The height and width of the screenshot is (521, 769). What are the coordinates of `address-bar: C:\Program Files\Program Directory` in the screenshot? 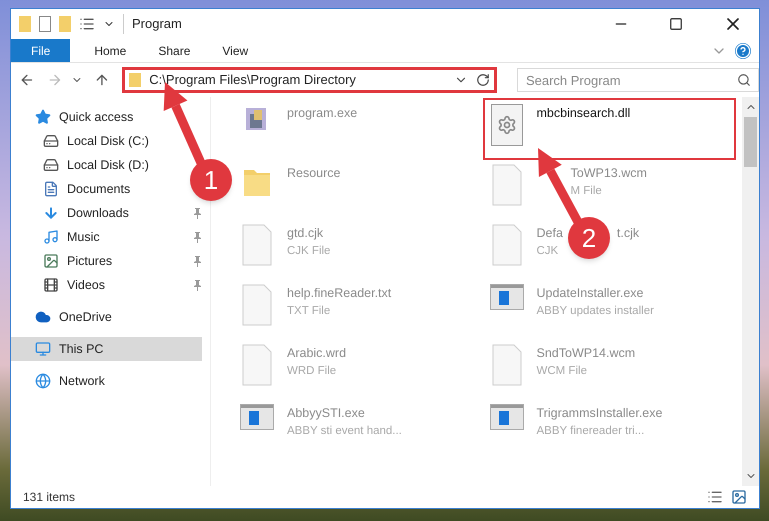 It's located at (309, 80).